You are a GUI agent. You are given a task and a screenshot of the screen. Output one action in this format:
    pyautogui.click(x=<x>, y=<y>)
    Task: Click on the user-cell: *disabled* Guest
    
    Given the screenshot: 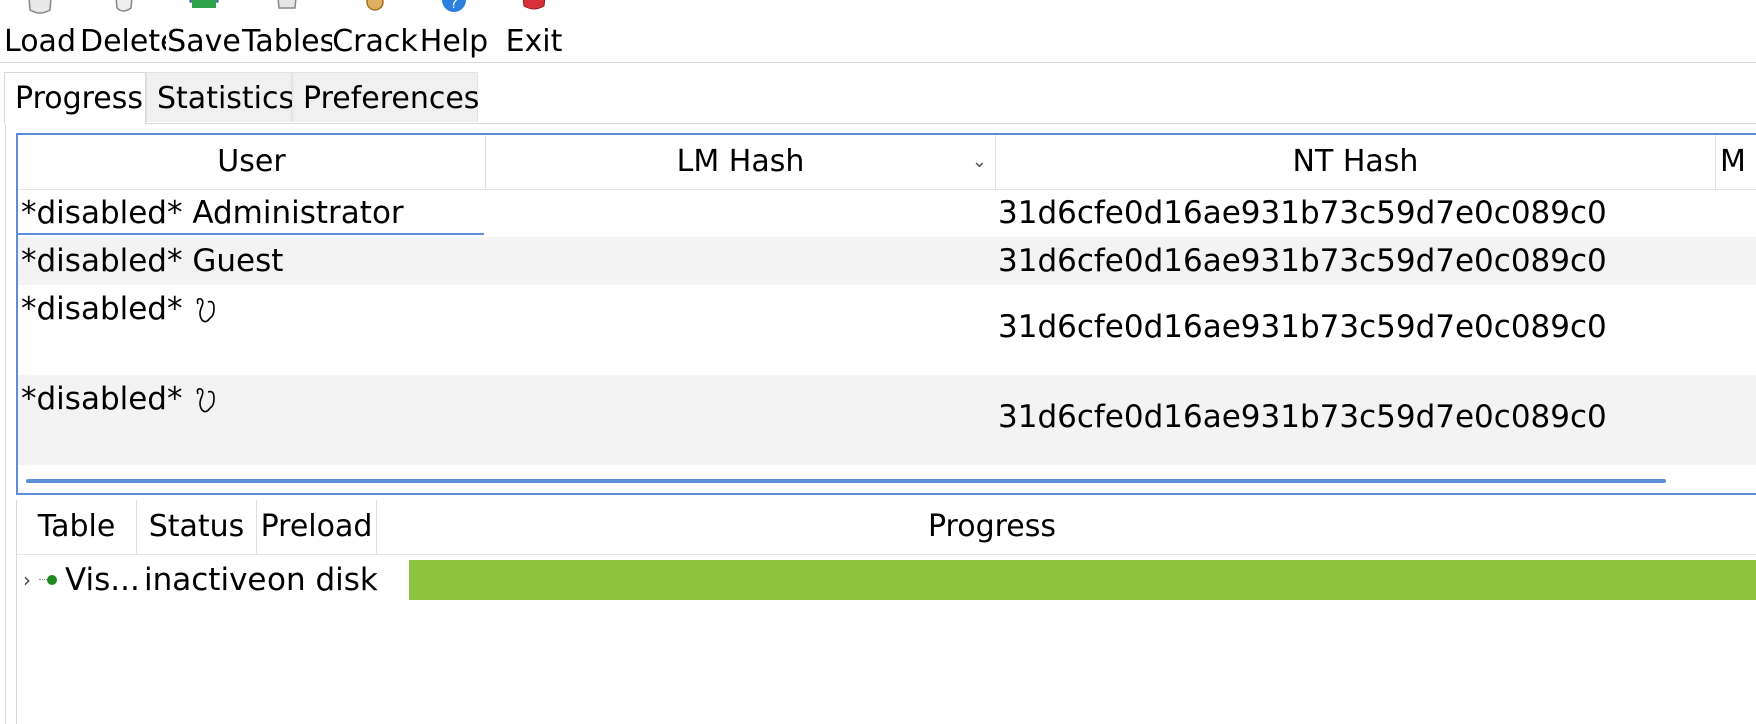 What is the action you would take?
    pyautogui.click(x=152, y=261)
    